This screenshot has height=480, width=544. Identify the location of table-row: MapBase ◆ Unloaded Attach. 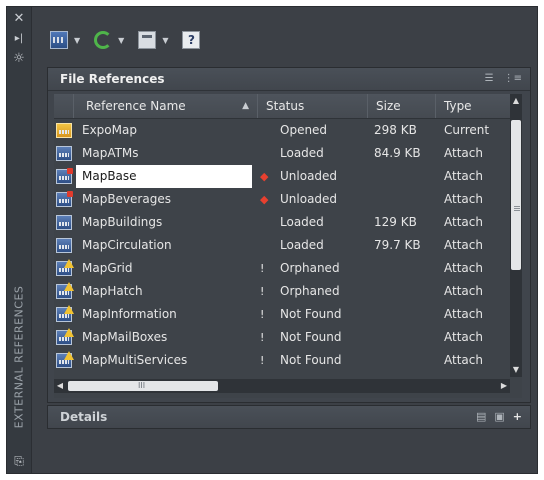
(282, 176).